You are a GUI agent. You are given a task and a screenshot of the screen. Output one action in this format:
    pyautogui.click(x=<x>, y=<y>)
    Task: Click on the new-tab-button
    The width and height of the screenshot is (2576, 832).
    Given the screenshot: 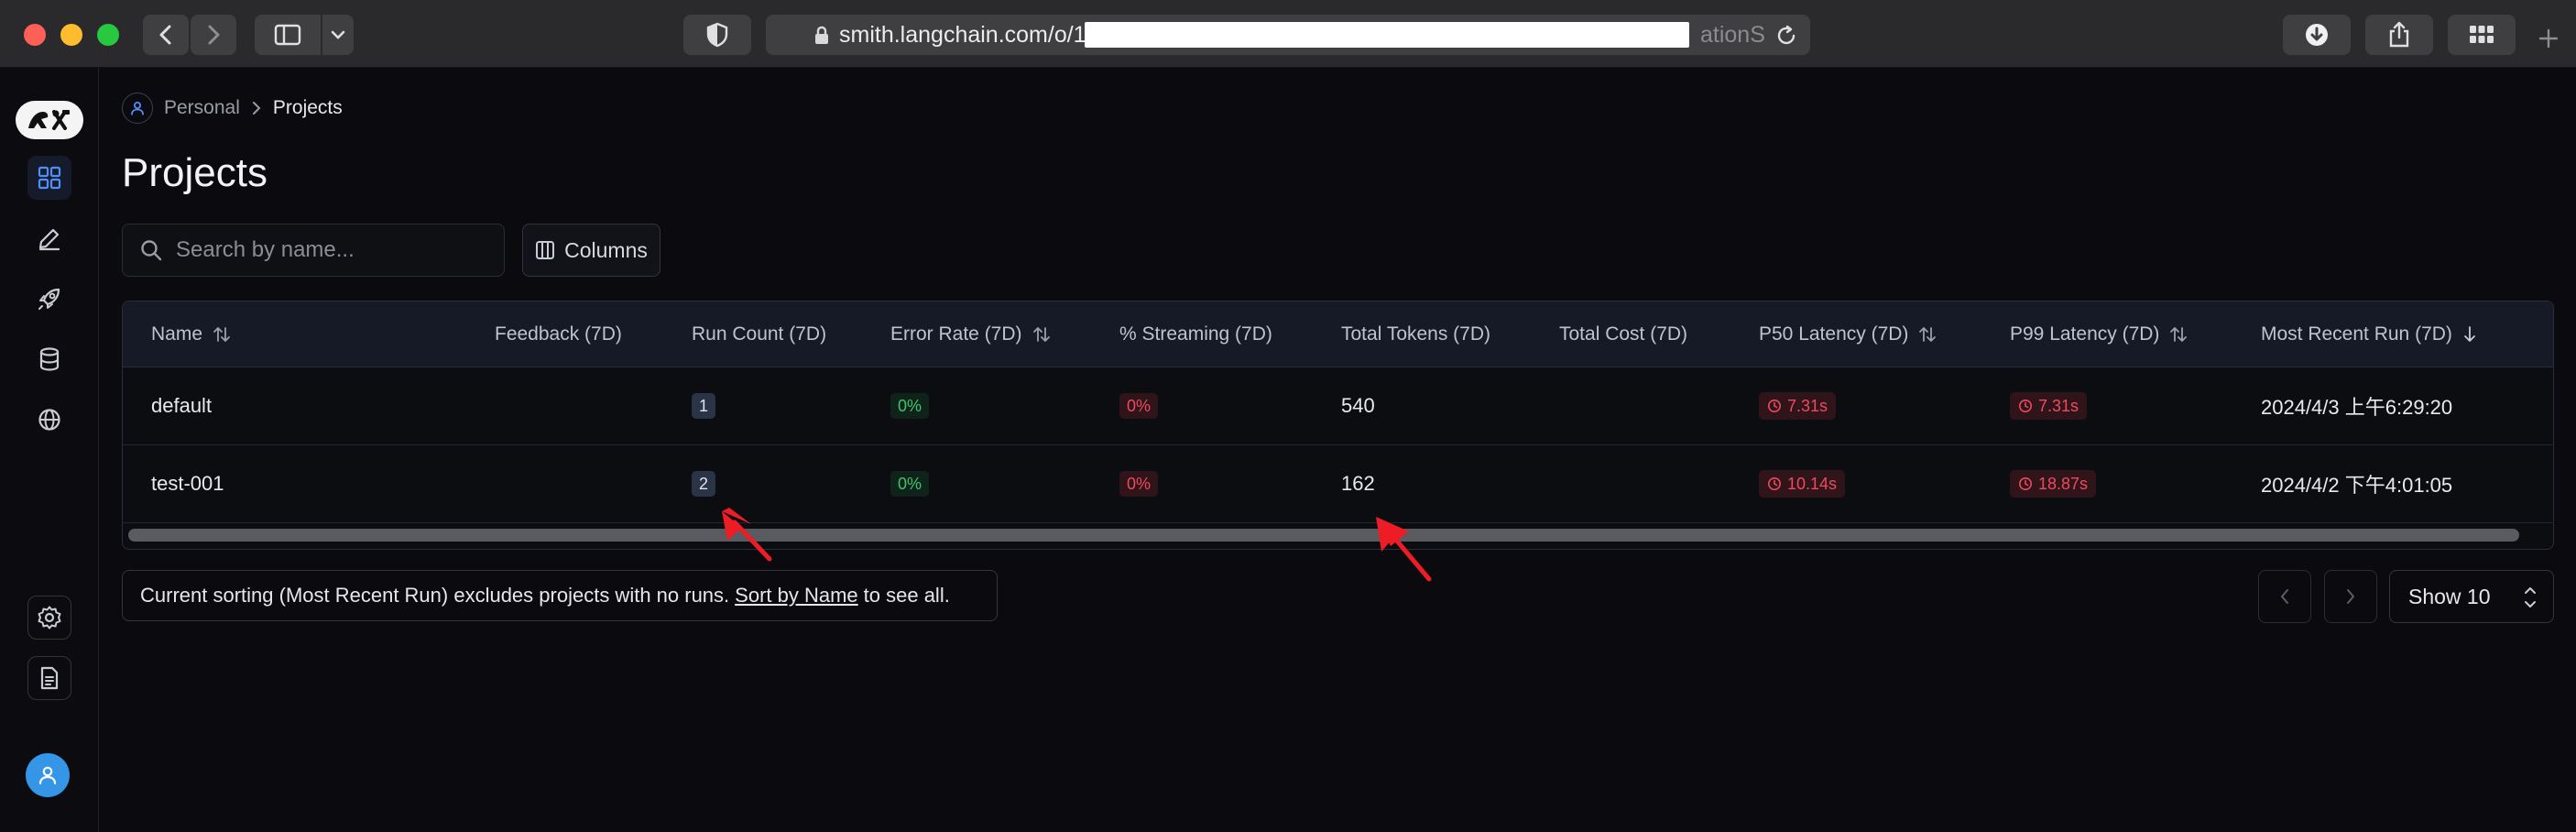 What is the action you would take?
    pyautogui.click(x=2549, y=38)
    